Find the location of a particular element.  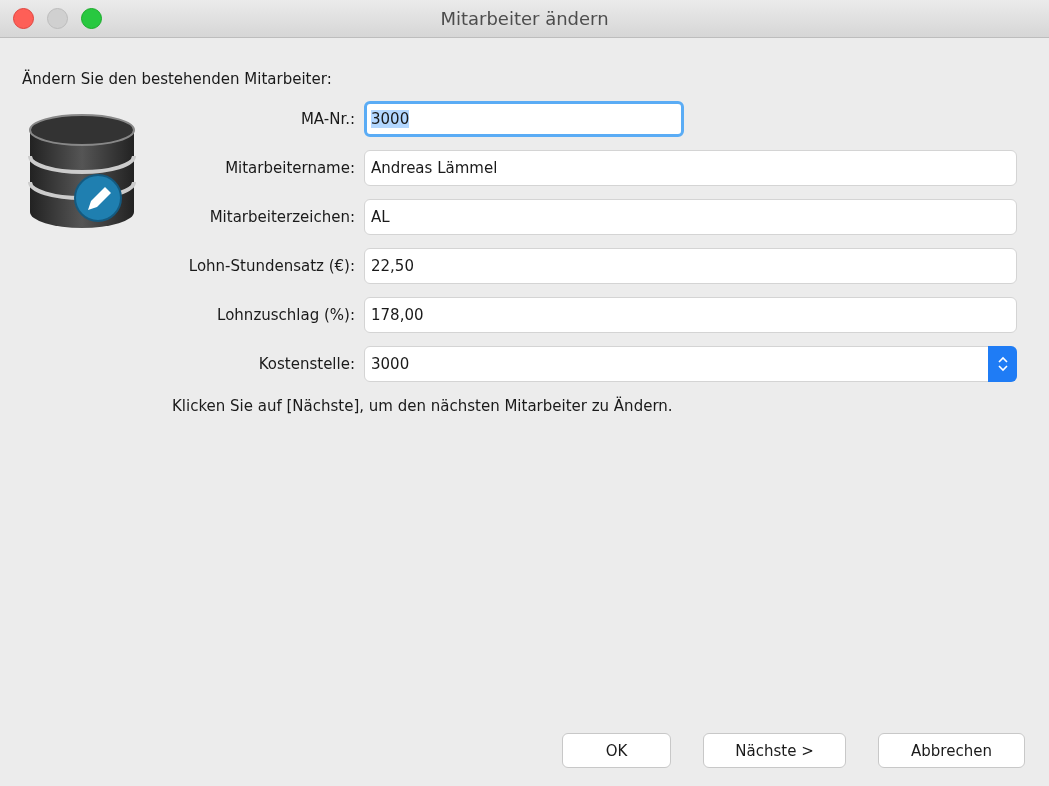

field-label: MA-Nr.: is located at coordinates (327, 119).